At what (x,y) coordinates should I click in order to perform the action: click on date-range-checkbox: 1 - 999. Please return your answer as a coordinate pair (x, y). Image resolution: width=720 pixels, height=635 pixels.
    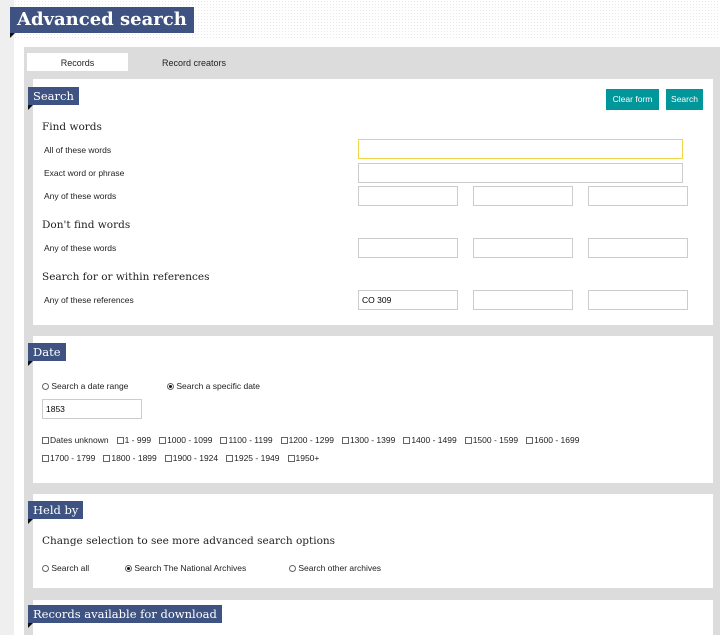
    Looking at the image, I should click on (134, 440).